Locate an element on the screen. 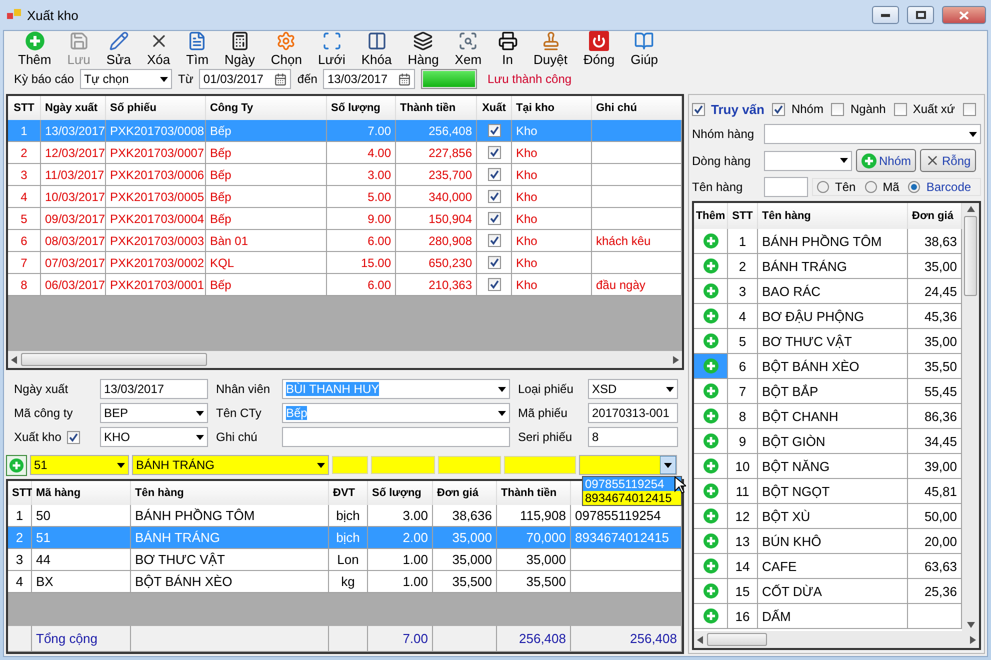  maximize-button is located at coordinates (920, 15).